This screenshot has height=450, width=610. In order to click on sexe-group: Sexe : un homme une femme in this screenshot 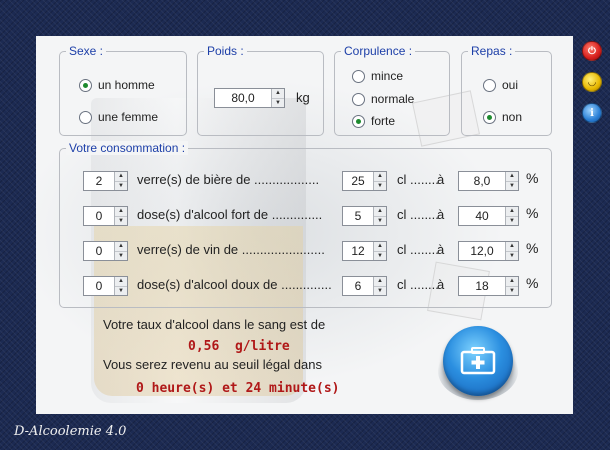, I will do `click(123, 90)`.